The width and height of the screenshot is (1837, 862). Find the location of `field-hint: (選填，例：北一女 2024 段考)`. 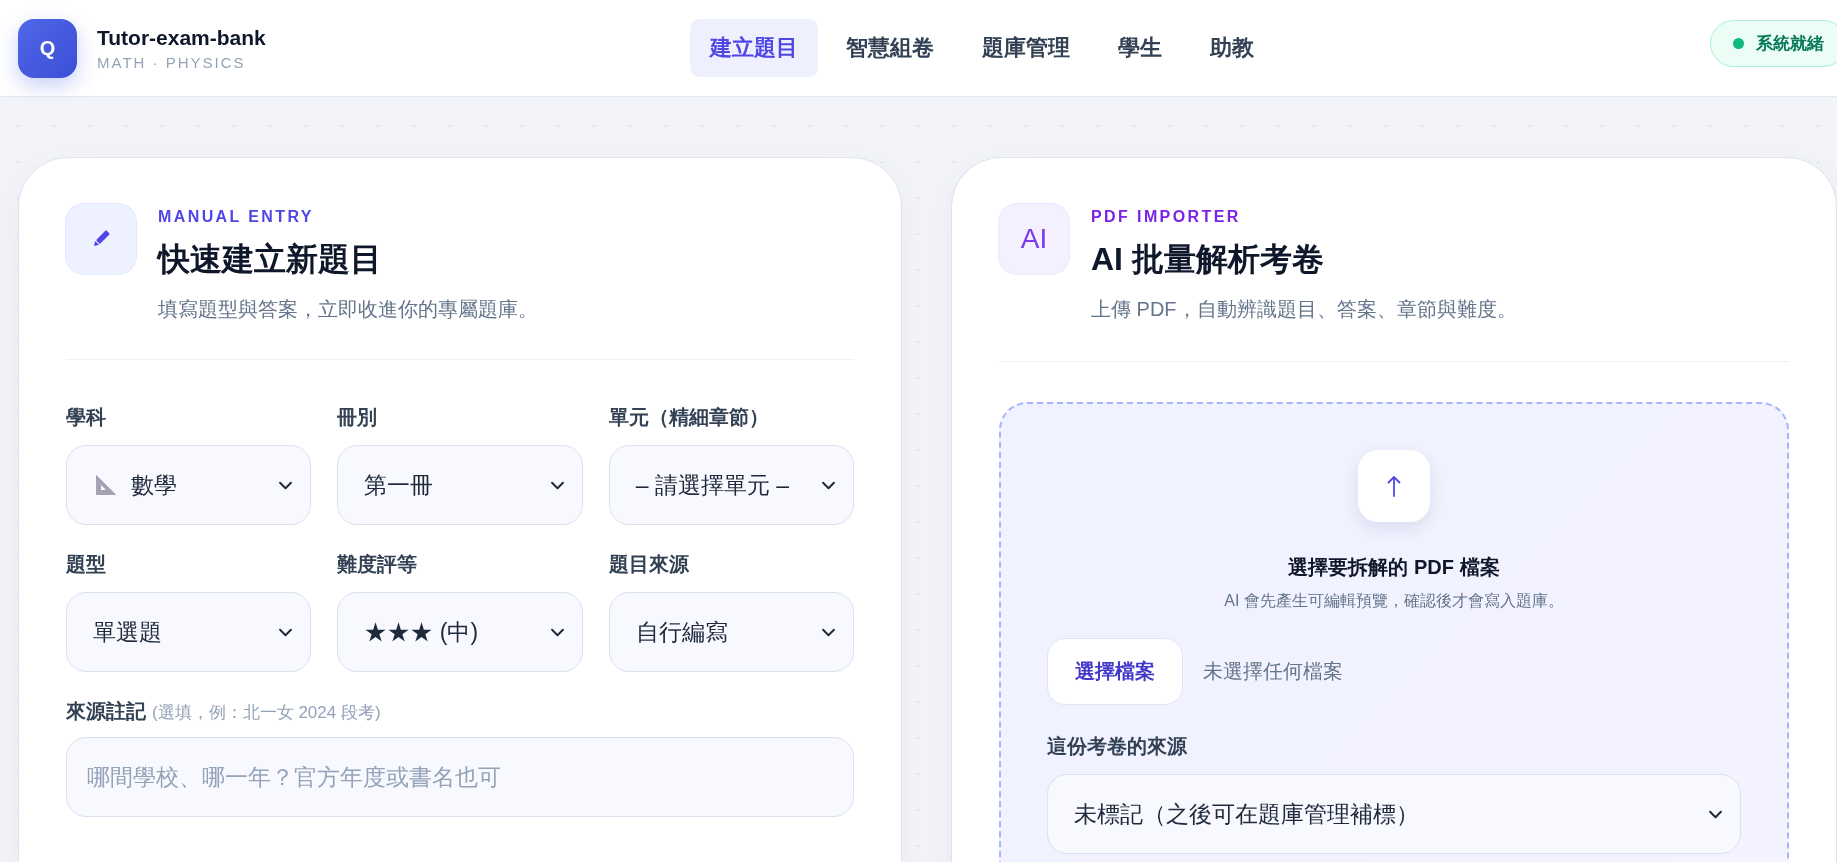

field-hint: (選填，例：北一女 2024 段考) is located at coordinates (266, 713).